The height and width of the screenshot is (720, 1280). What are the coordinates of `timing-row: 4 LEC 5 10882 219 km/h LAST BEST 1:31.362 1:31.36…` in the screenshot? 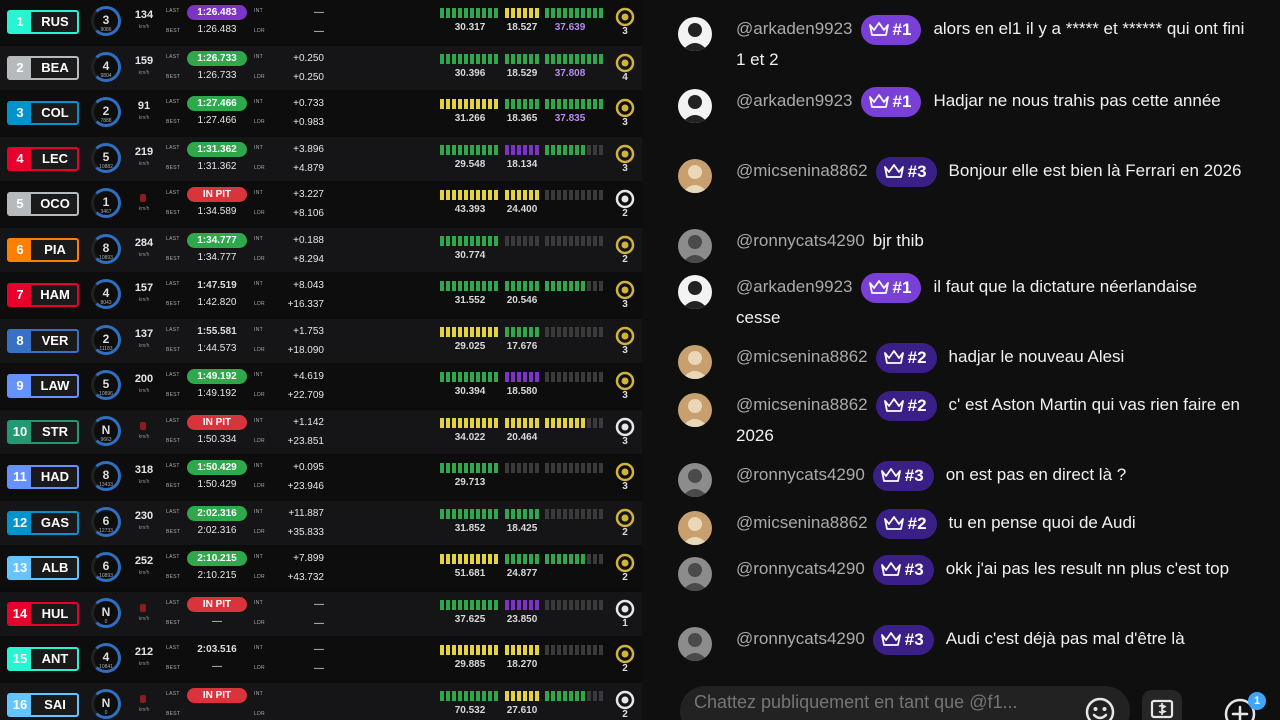 It's located at (321, 158).